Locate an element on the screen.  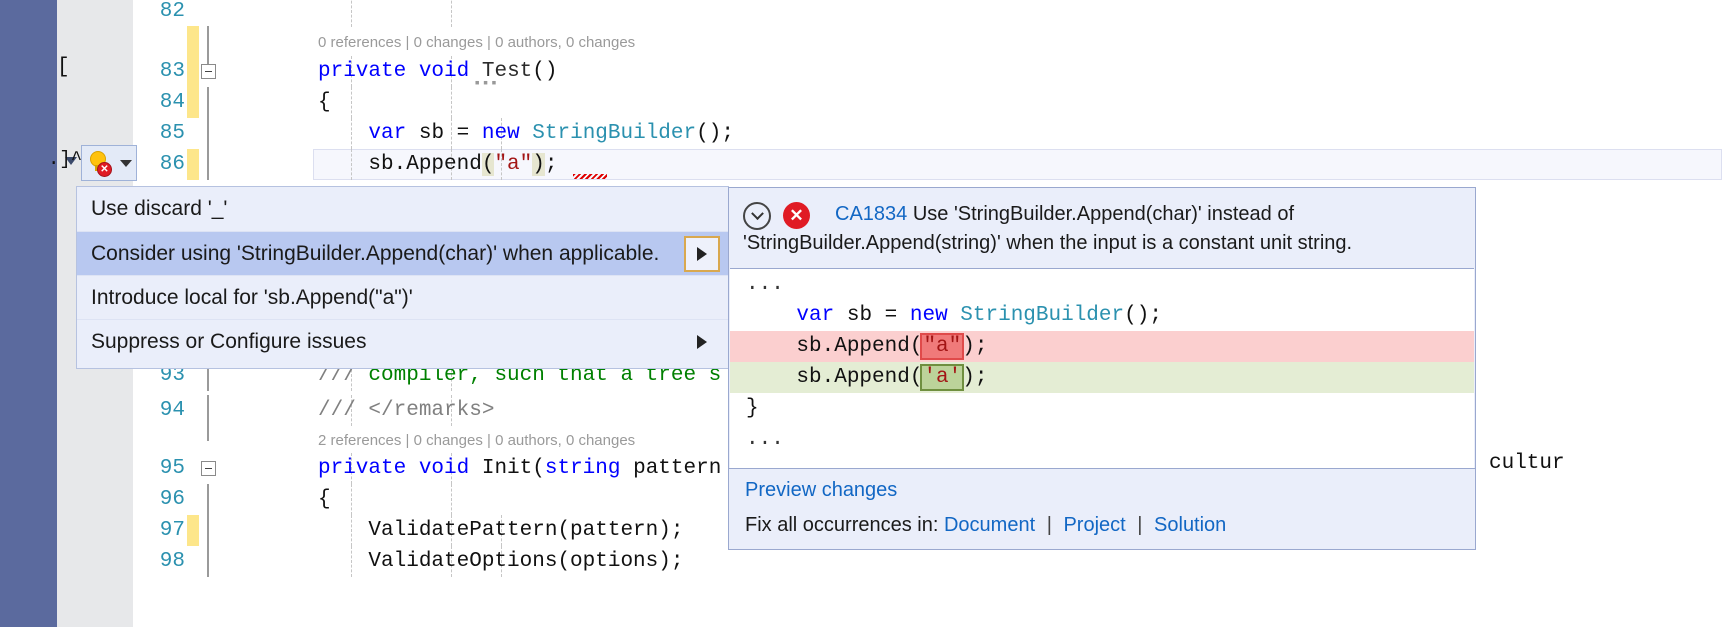
fix-all-label: Fix all occurrences in: is located at coordinates (842, 525).